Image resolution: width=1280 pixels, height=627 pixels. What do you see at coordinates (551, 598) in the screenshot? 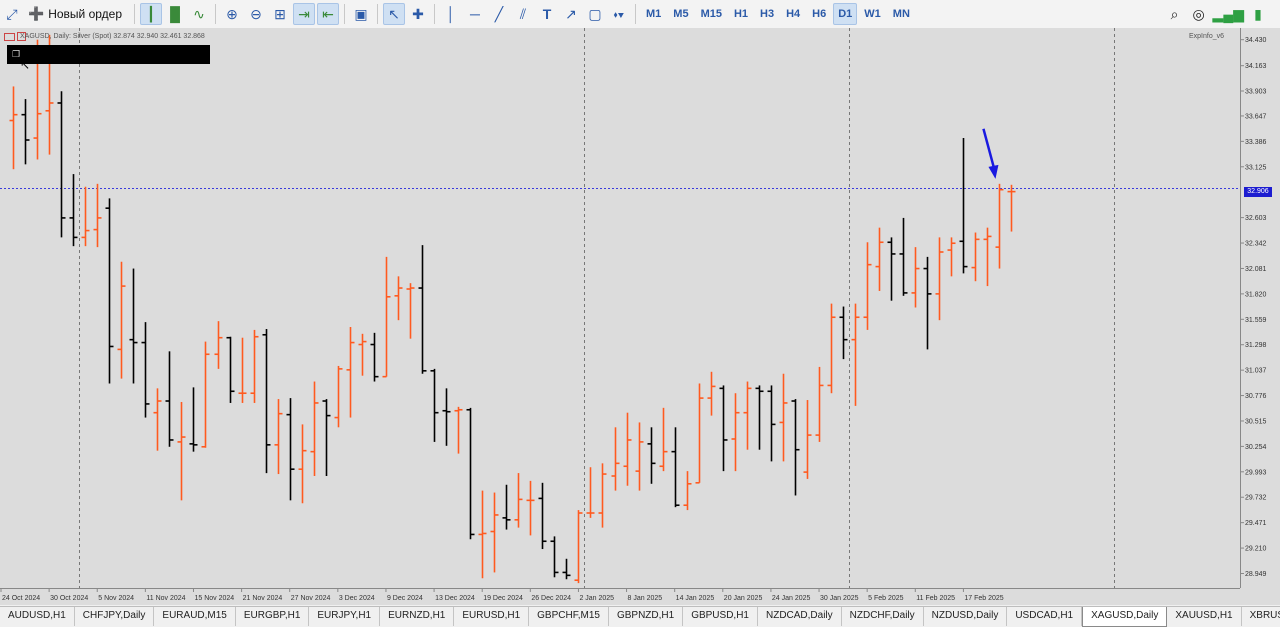
I see `time-tick-label: 26 Dec 2024` at bounding box center [551, 598].